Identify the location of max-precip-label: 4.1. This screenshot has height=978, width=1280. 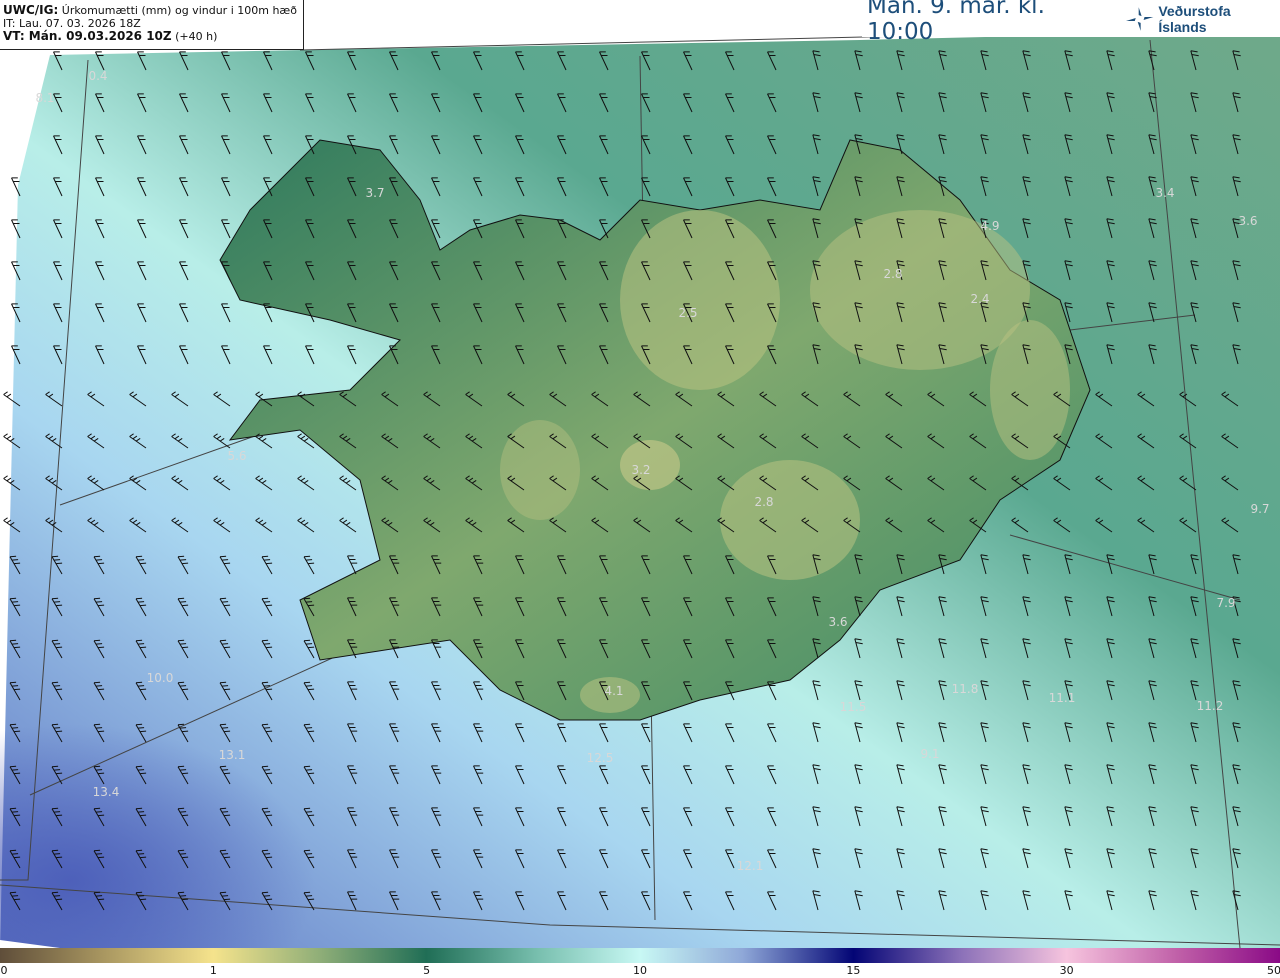
(613, 691).